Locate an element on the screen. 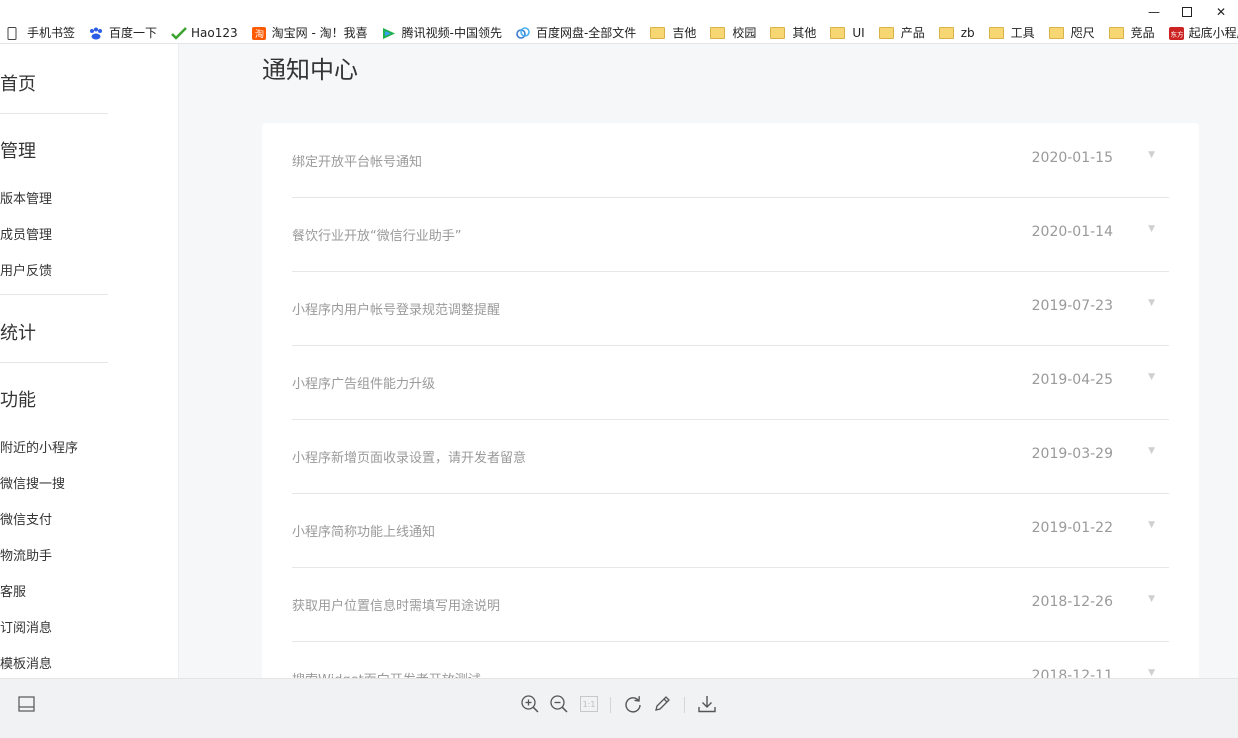 This screenshot has width=1238, height=738. panel-icon is located at coordinates (26, 704).